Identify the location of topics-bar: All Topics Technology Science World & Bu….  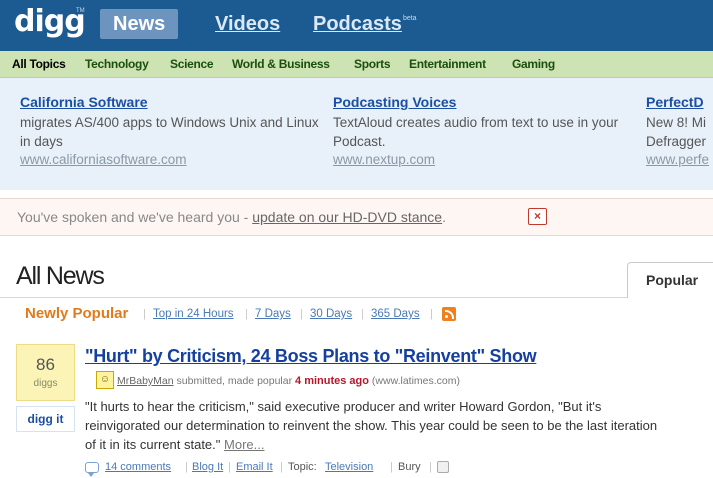
(356, 64).